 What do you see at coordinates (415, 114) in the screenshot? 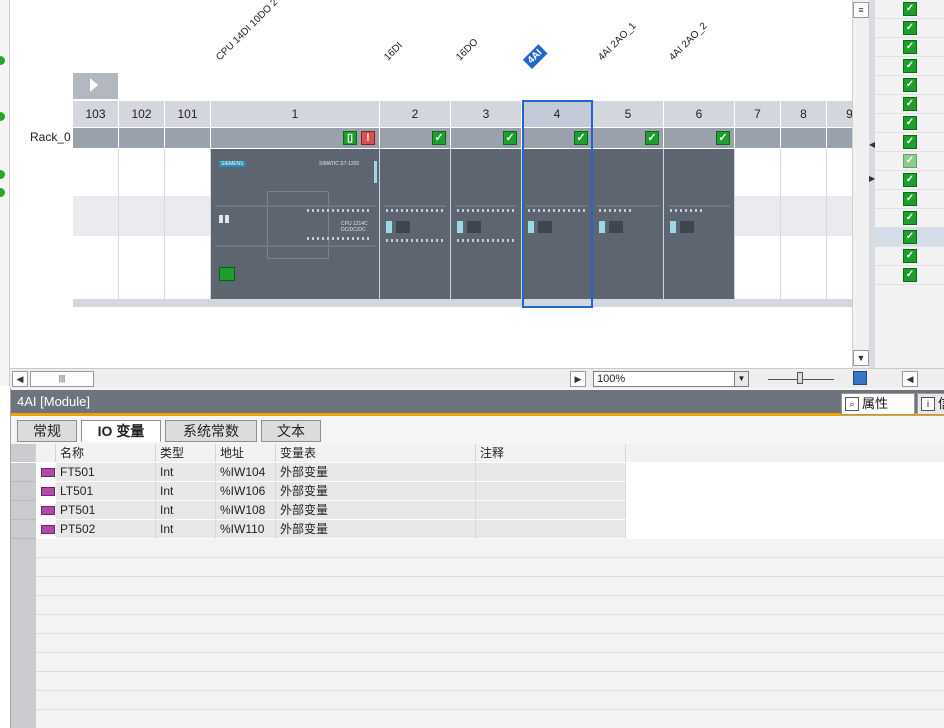
I see `slot-header: 2` at bounding box center [415, 114].